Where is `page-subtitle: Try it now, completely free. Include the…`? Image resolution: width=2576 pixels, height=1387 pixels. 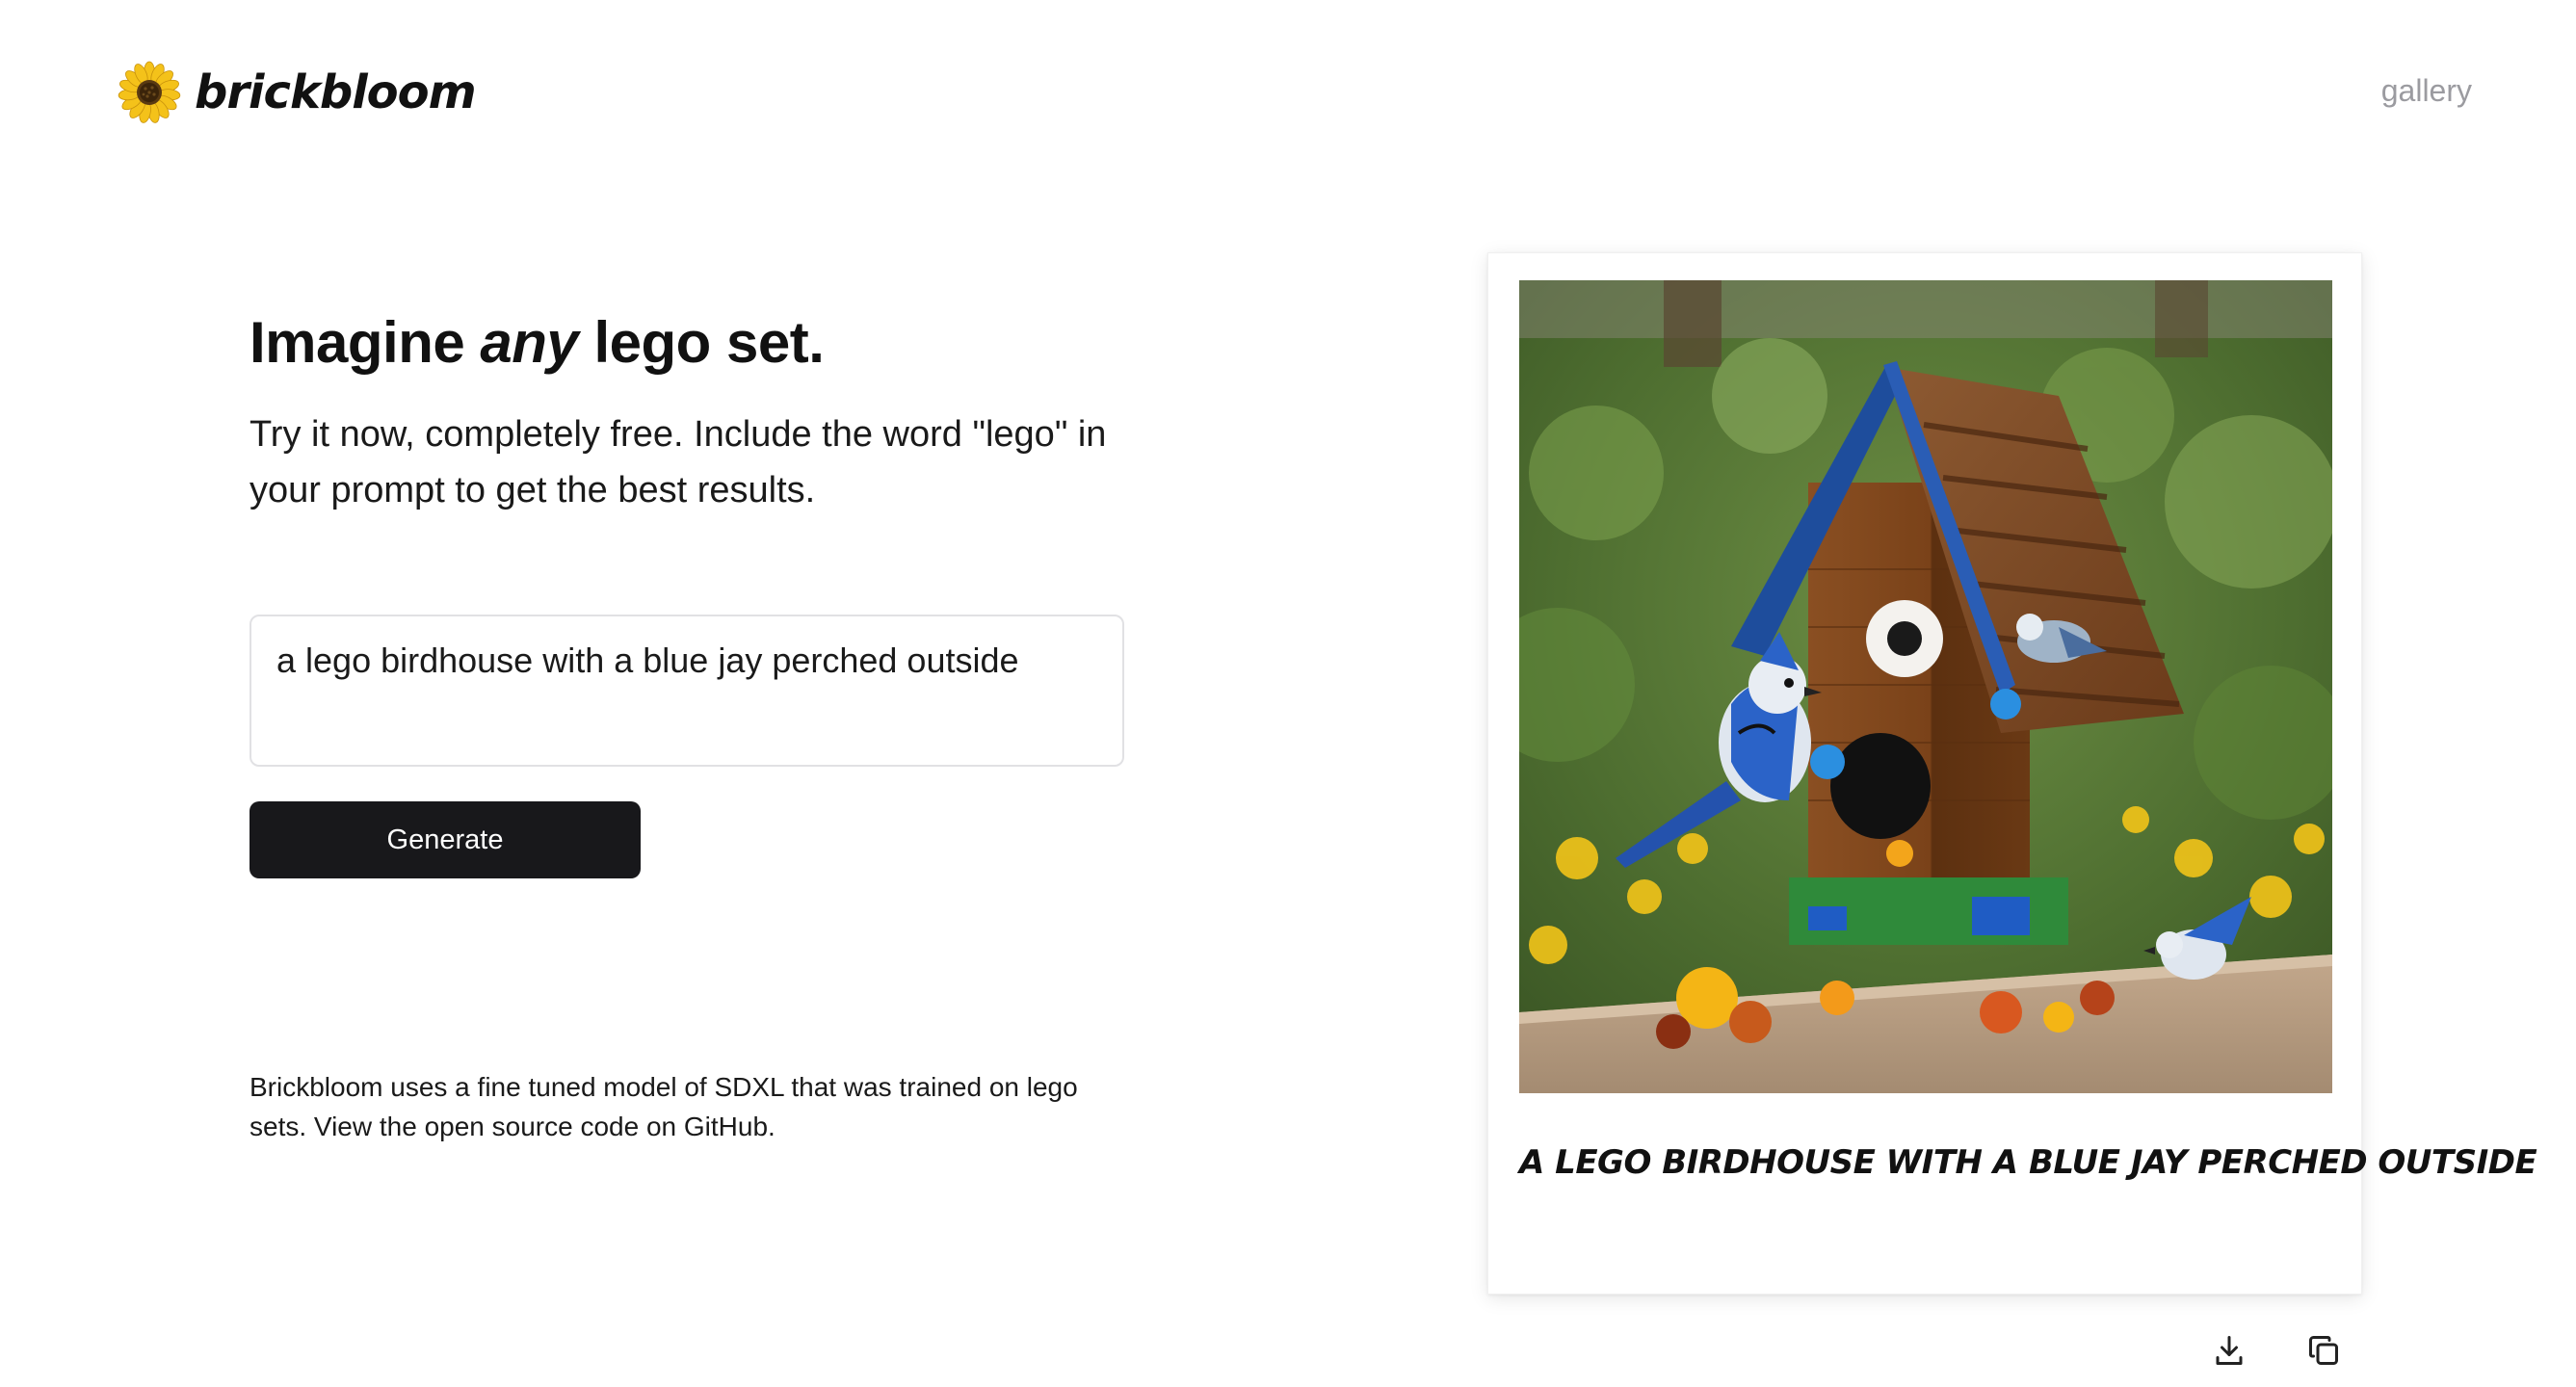 page-subtitle: Try it now, completely free. Include the… is located at coordinates (678, 462).